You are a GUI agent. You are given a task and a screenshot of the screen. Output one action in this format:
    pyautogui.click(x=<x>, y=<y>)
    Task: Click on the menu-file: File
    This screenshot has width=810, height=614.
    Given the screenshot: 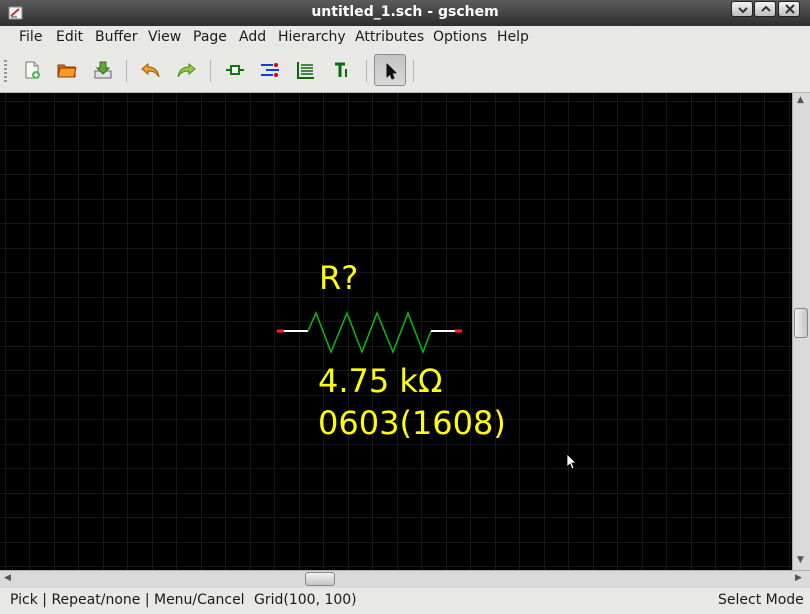 What is the action you would take?
    pyautogui.click(x=30, y=37)
    